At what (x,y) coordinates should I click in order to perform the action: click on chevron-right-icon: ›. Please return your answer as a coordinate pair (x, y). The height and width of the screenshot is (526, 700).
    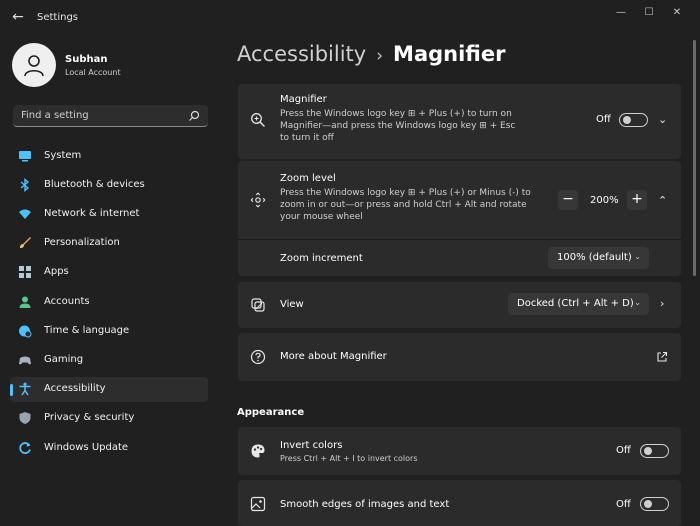
    Looking at the image, I should click on (662, 303).